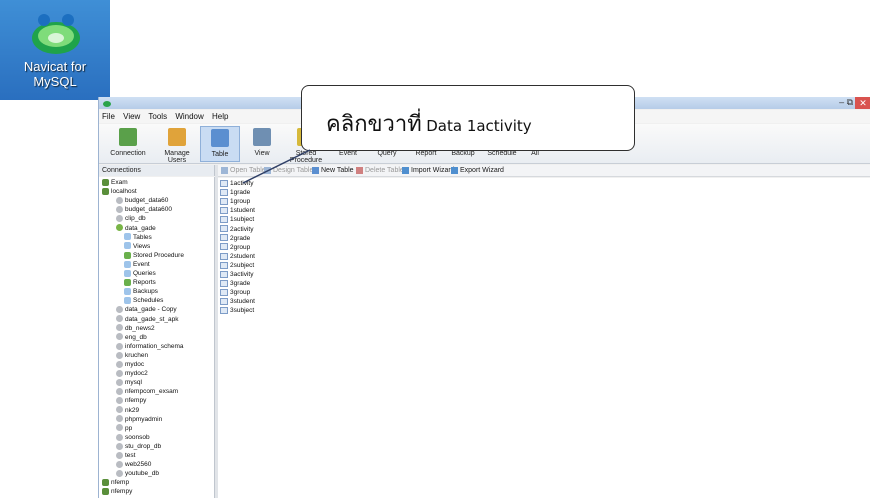 Image resolution: width=870 pixels, height=498 pixels. Describe the element at coordinates (137, 473) in the screenshot. I see `tree-item: youtube_db` at that location.